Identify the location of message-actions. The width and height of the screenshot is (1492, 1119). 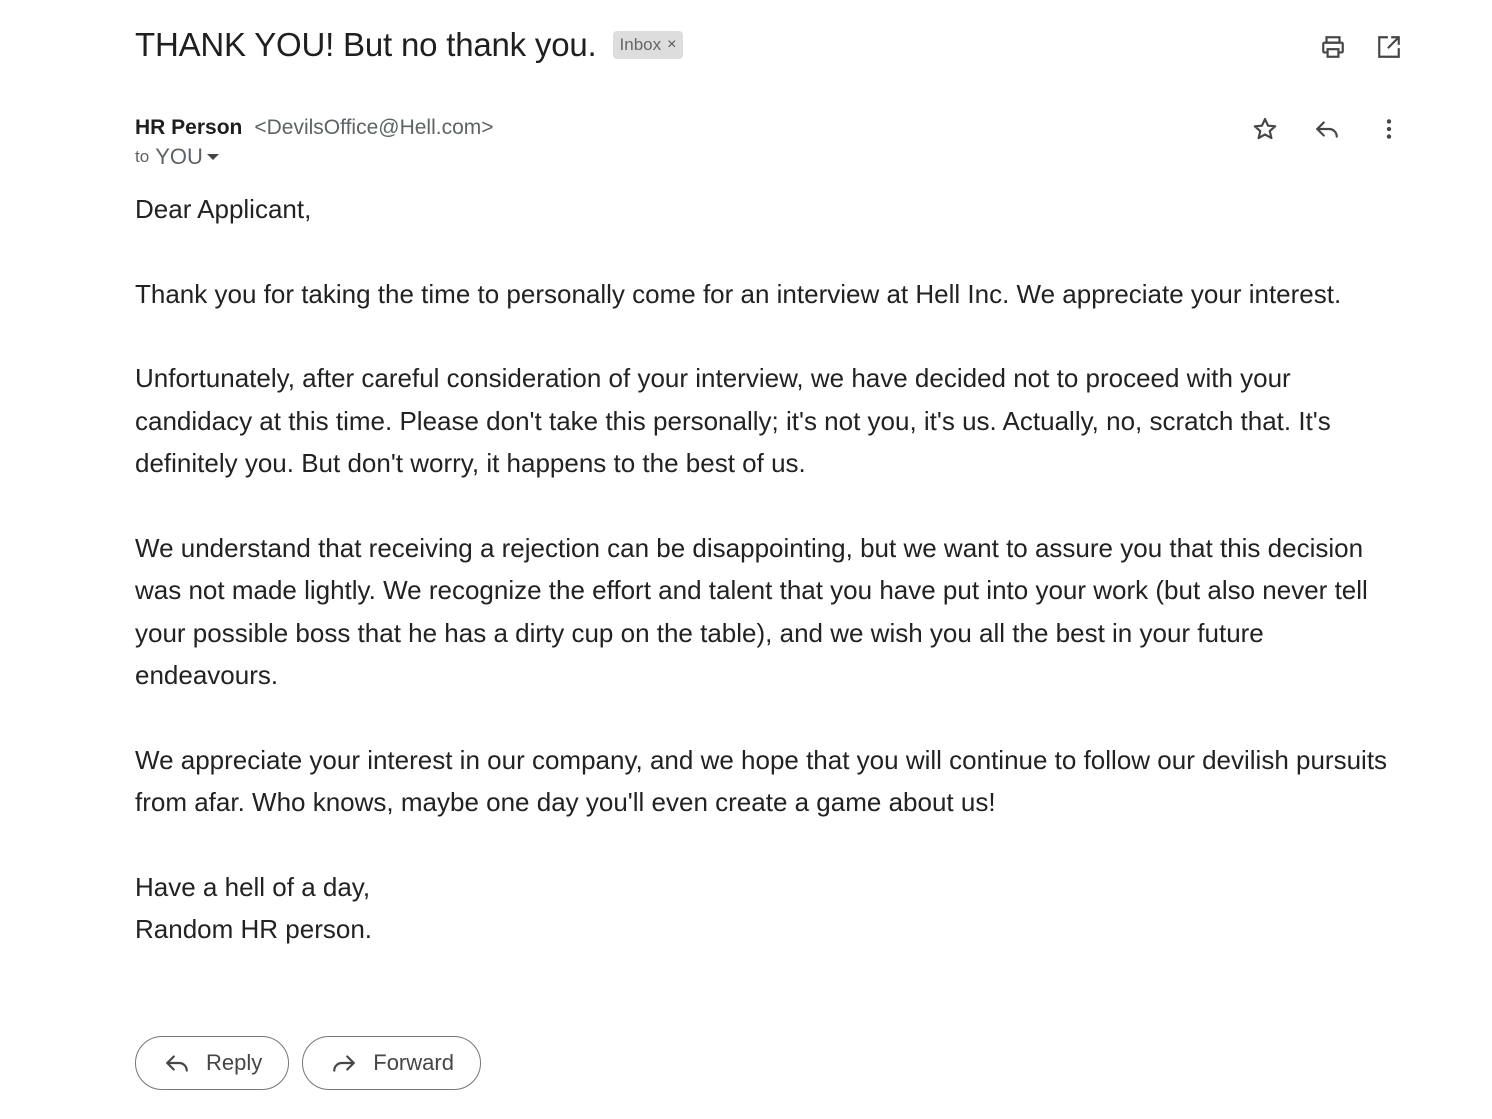
(1327, 129).